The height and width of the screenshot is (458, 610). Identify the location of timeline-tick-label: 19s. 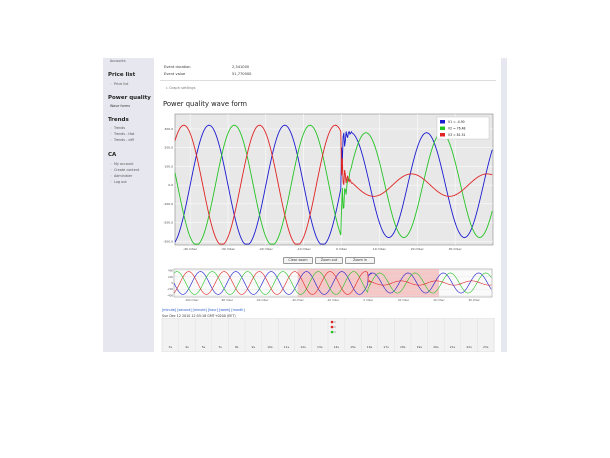
(420, 347).